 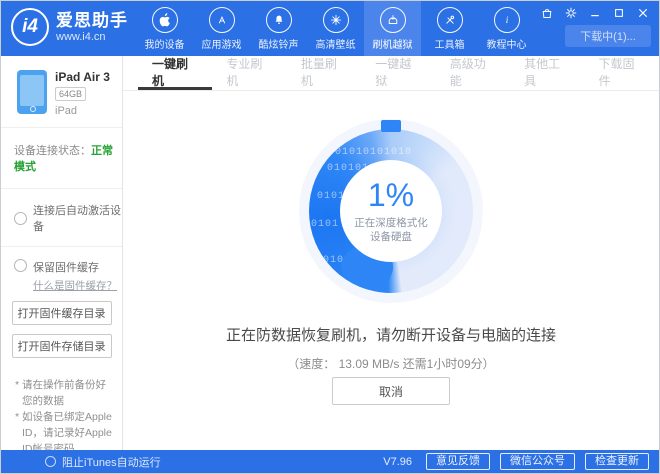 What do you see at coordinates (81, 36) in the screenshot?
I see `app-subtitle: www.i4.cn` at bounding box center [81, 36].